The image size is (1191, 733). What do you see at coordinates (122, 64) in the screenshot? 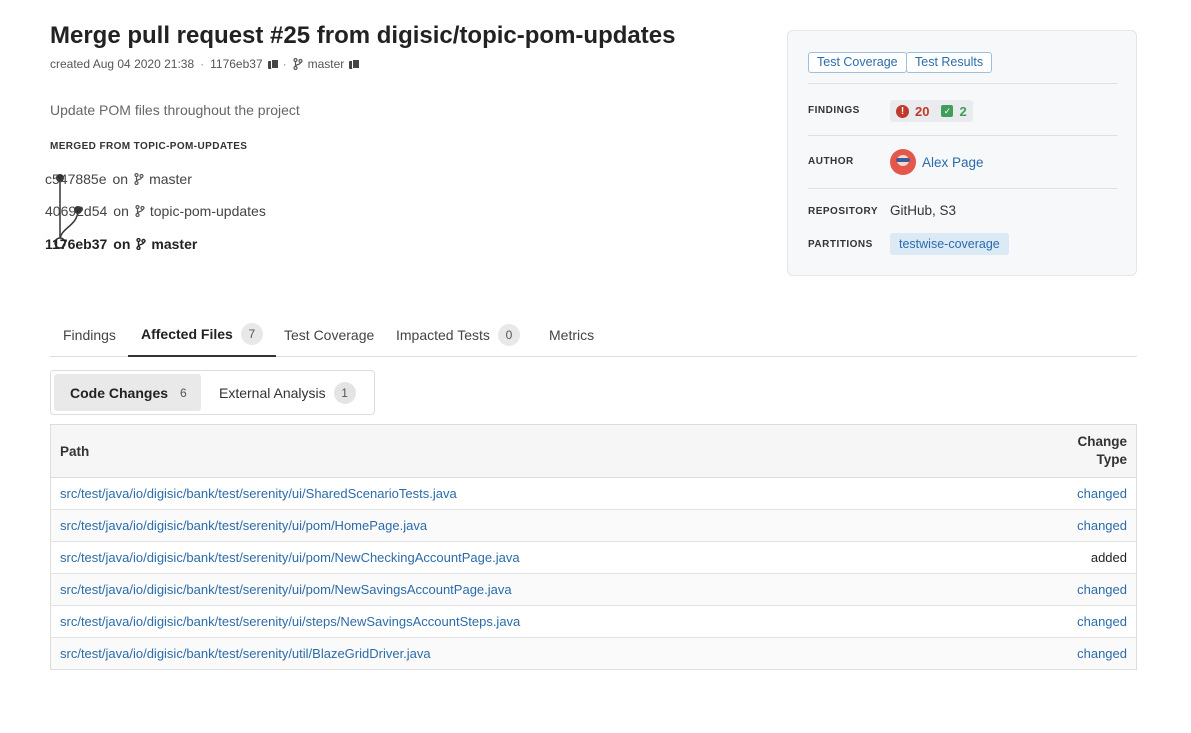
I see `created-date: created Aug 04 2020 21:38` at bounding box center [122, 64].